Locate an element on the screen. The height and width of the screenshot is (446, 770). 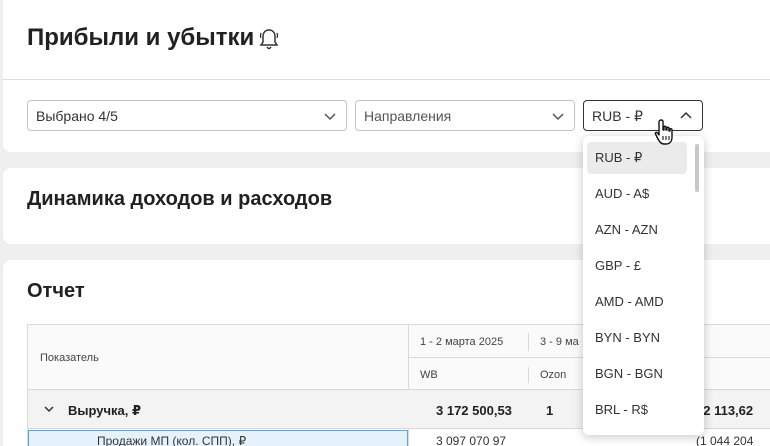
hand-cursor-icon is located at coordinates (663, 132).